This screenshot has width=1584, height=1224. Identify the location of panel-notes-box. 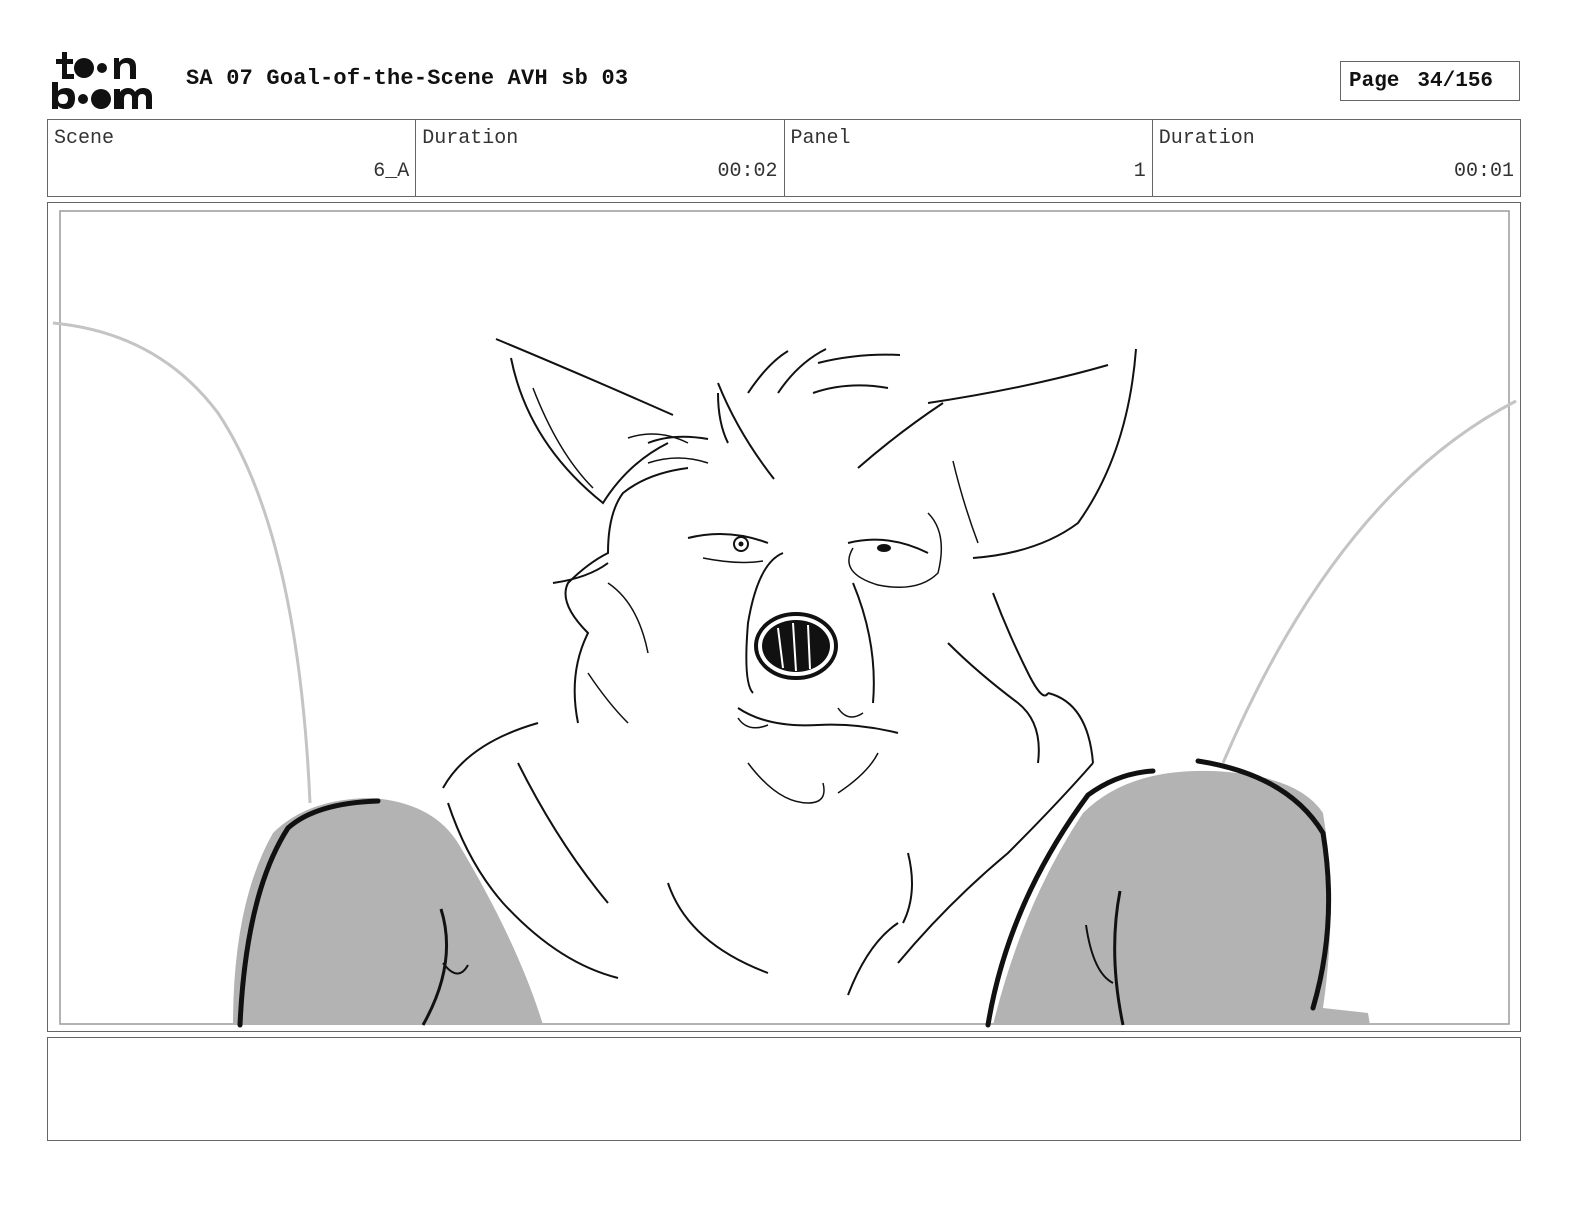
(784, 1089).